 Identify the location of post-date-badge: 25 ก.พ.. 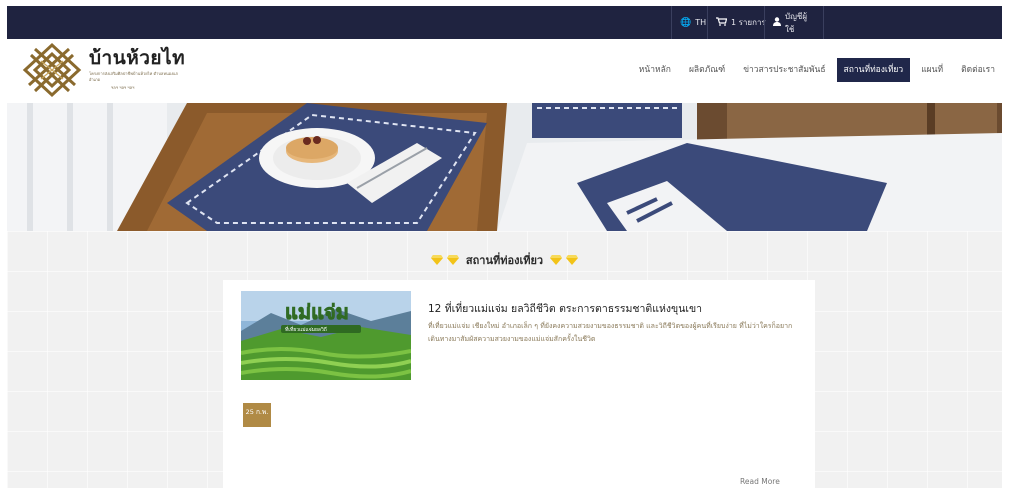
(257, 415).